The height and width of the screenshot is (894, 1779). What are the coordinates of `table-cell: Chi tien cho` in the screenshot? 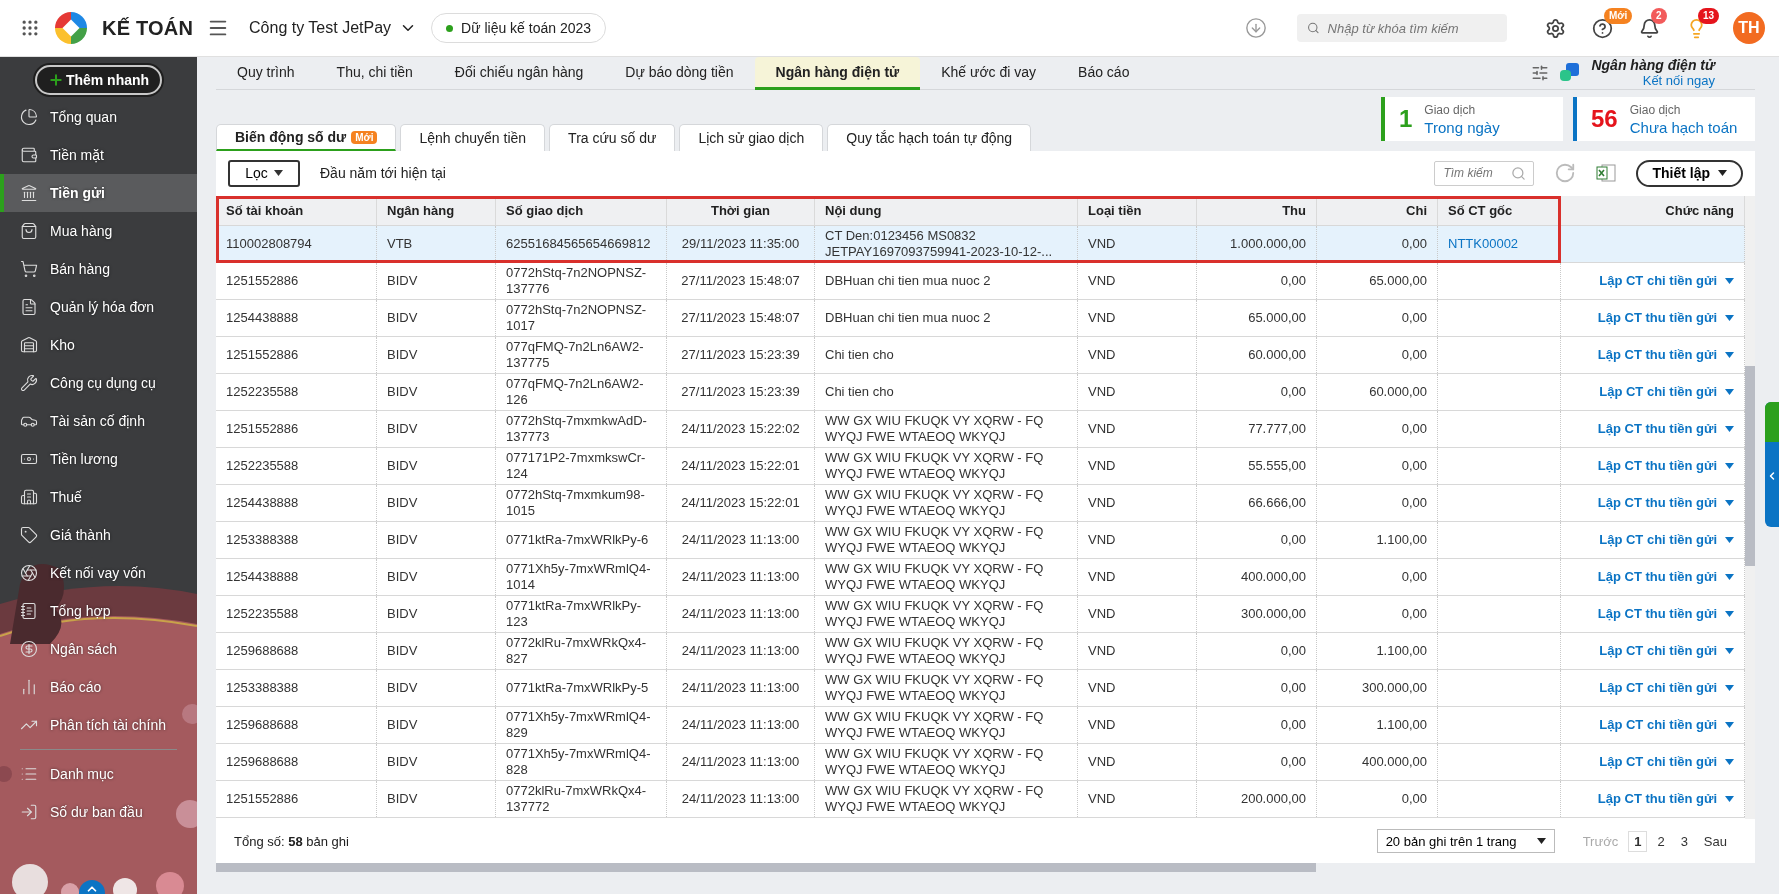 It's located at (946, 354).